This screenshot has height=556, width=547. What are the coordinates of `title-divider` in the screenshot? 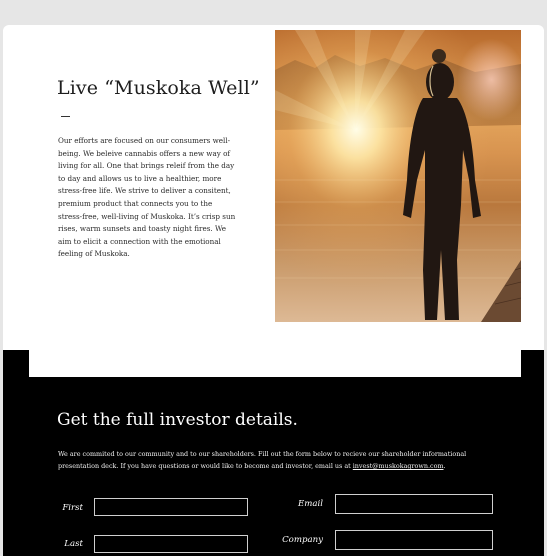 It's located at (65, 117).